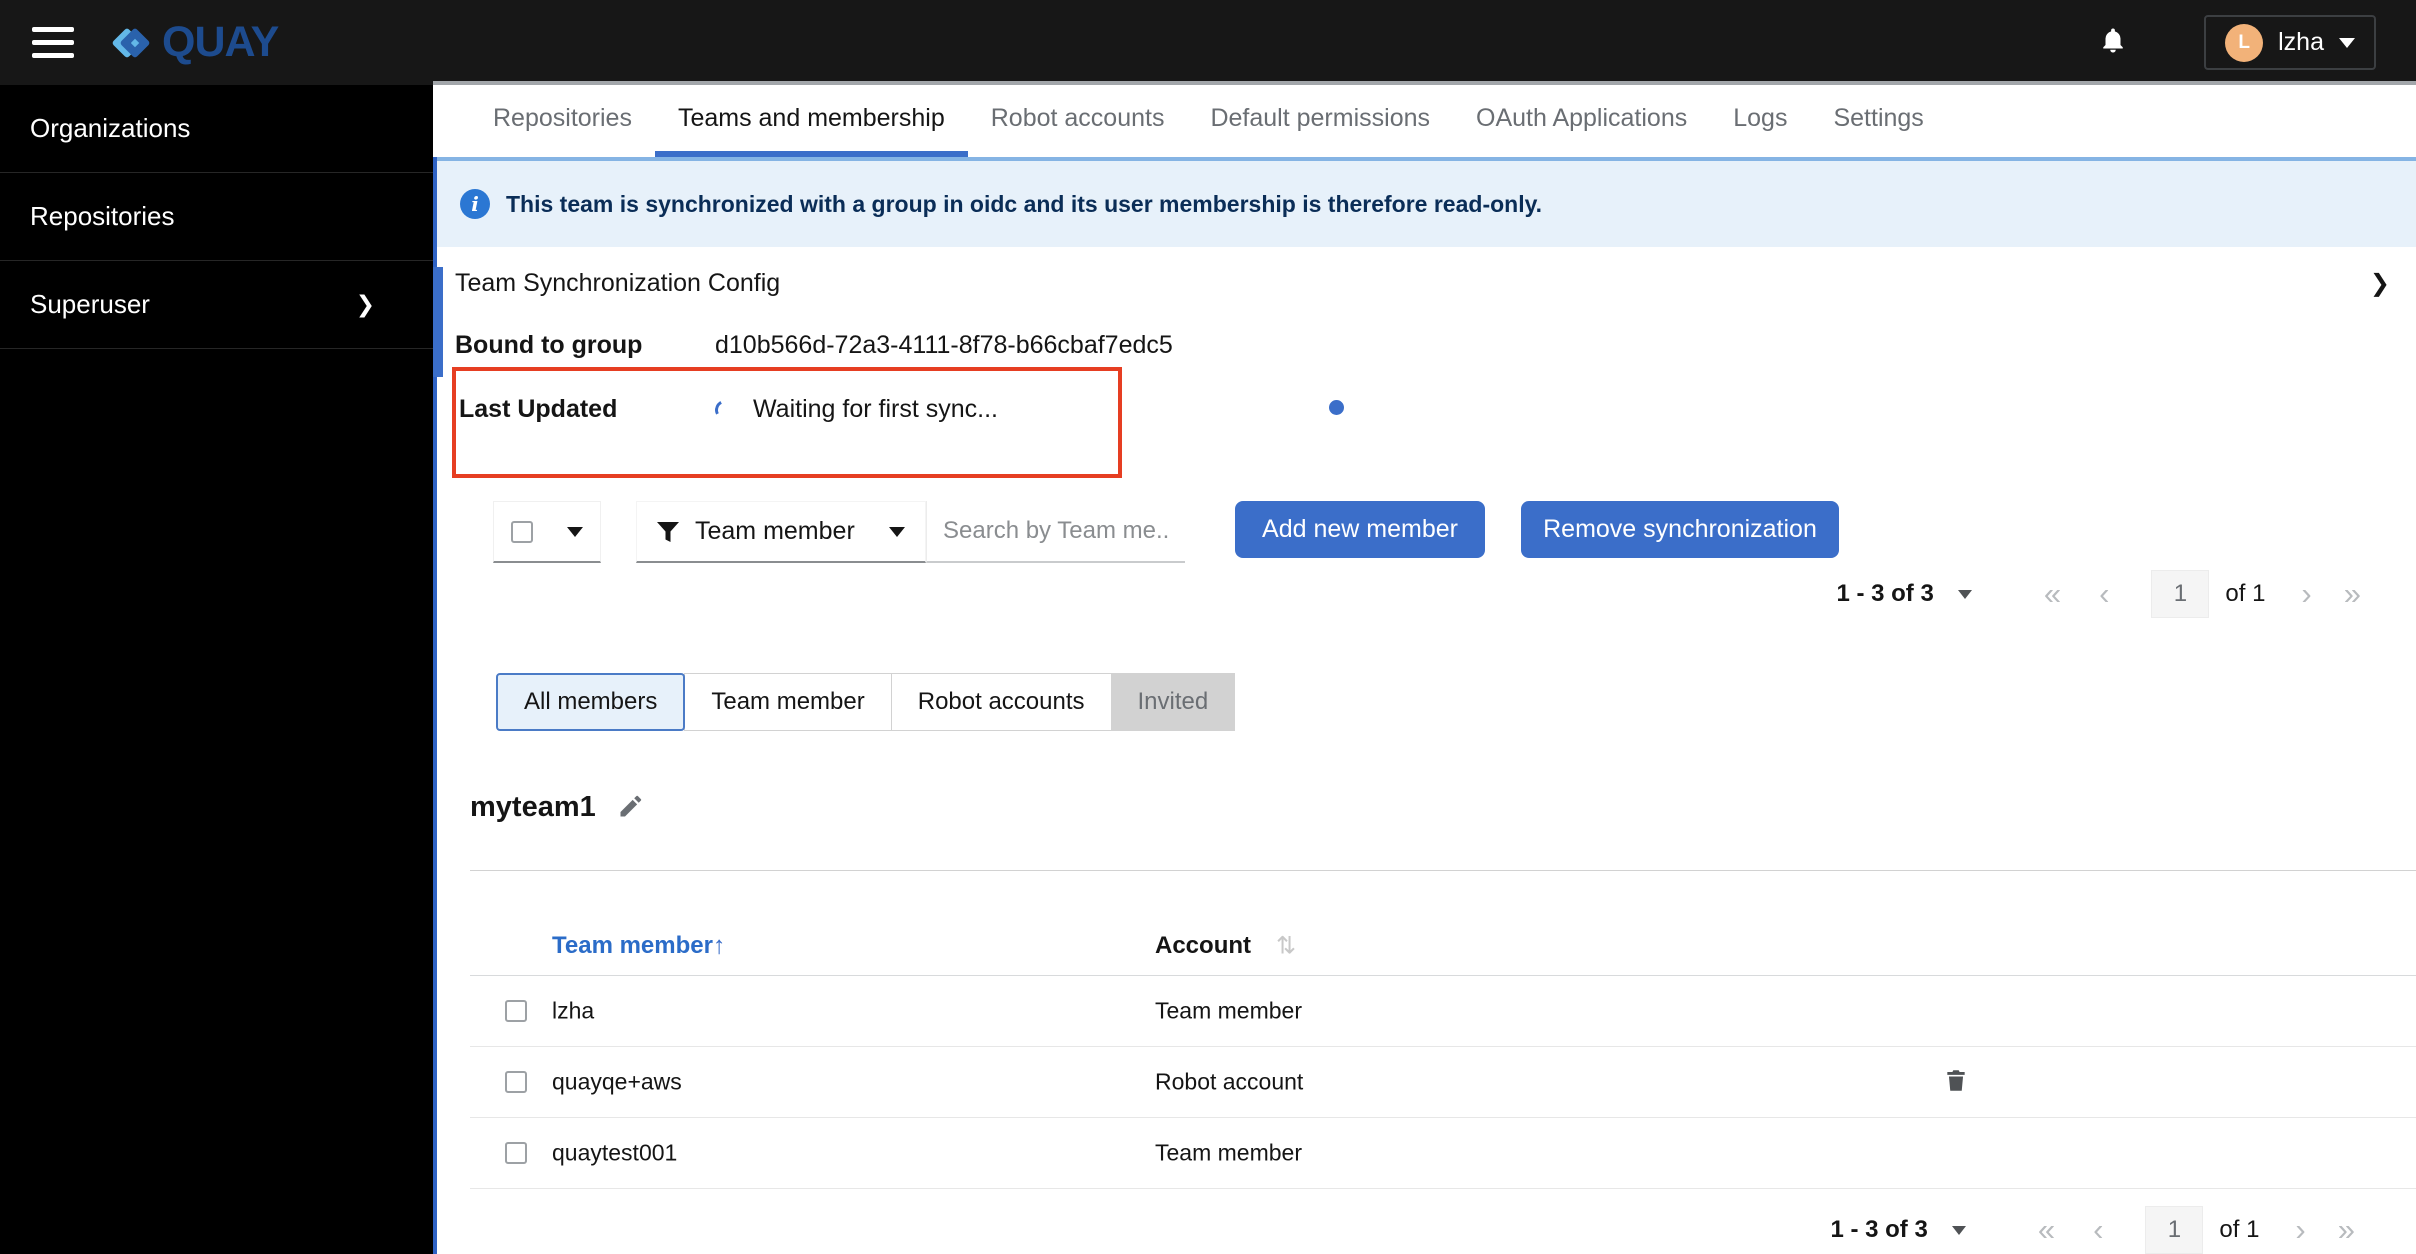  I want to click on delete-member-button, so click(1956, 1082).